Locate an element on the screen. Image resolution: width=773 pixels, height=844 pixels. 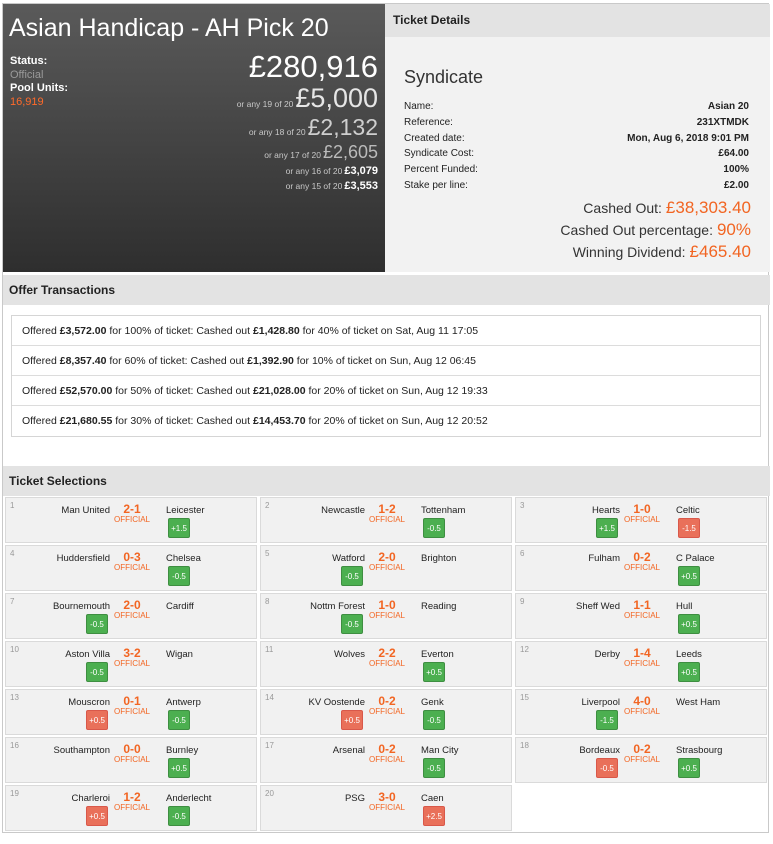
cashout-amount: £14,453.70 is located at coordinates (279, 421).